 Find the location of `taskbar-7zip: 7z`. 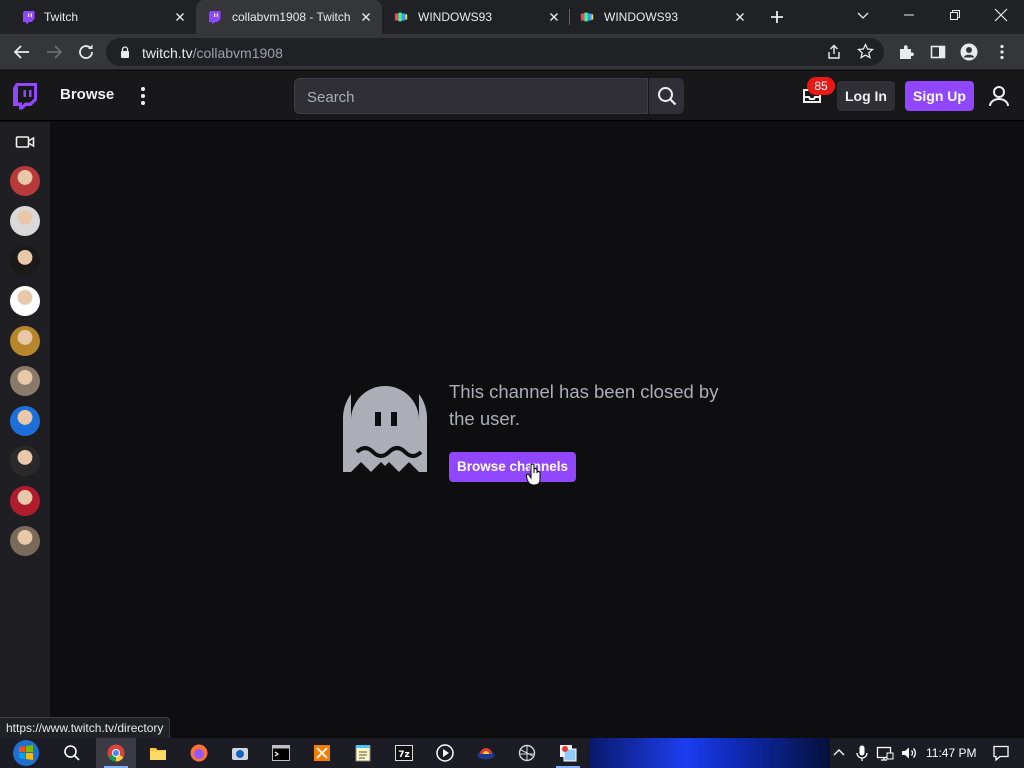

taskbar-7zip: 7z is located at coordinates (404, 753).